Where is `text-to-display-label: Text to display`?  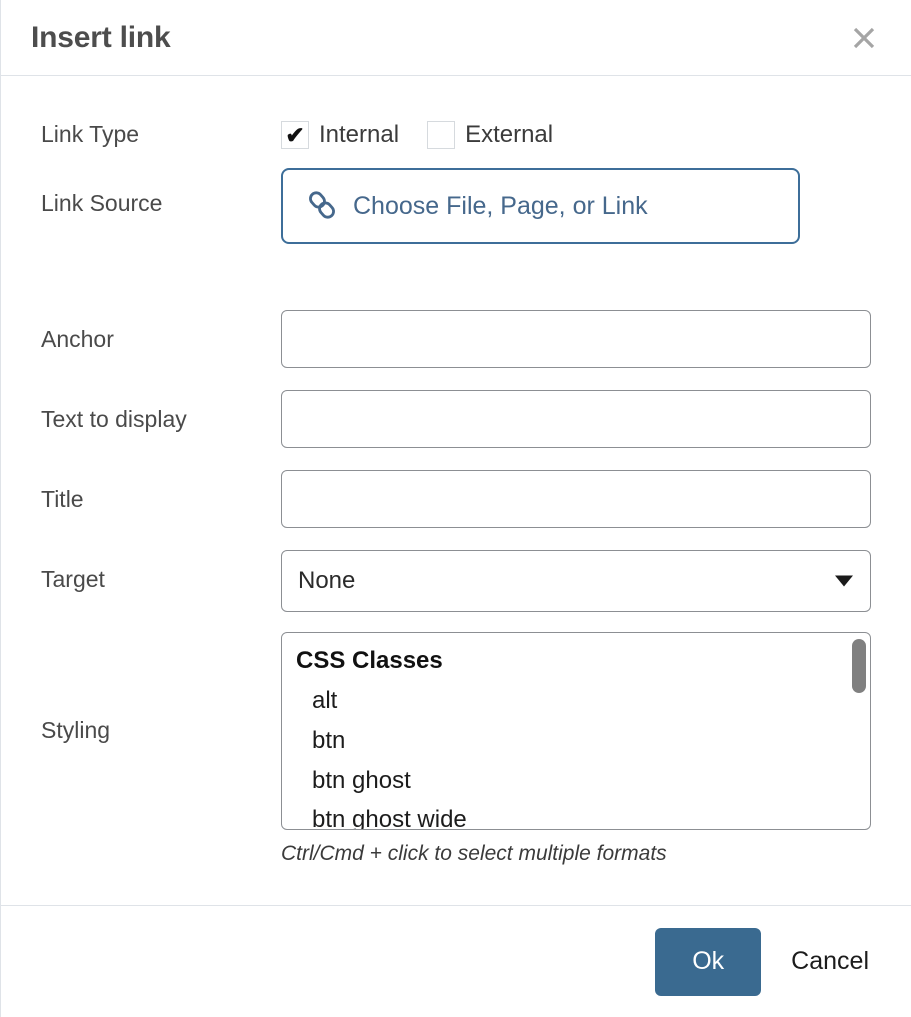
text-to-display-label: Text to display is located at coordinates (114, 419).